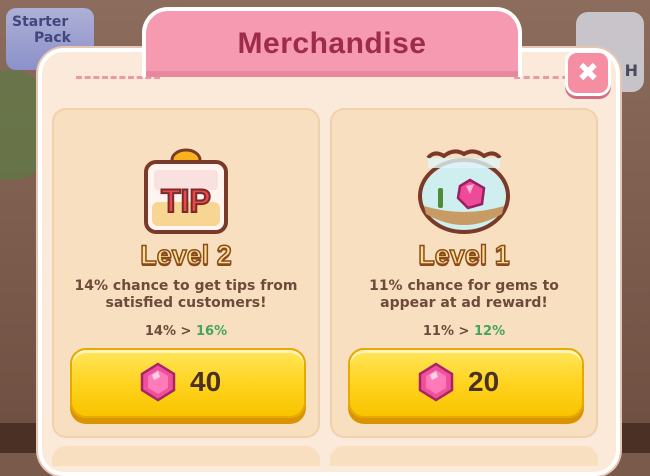  What do you see at coordinates (188, 383) in the screenshot?
I see `tip-upgrade-button: 40` at bounding box center [188, 383].